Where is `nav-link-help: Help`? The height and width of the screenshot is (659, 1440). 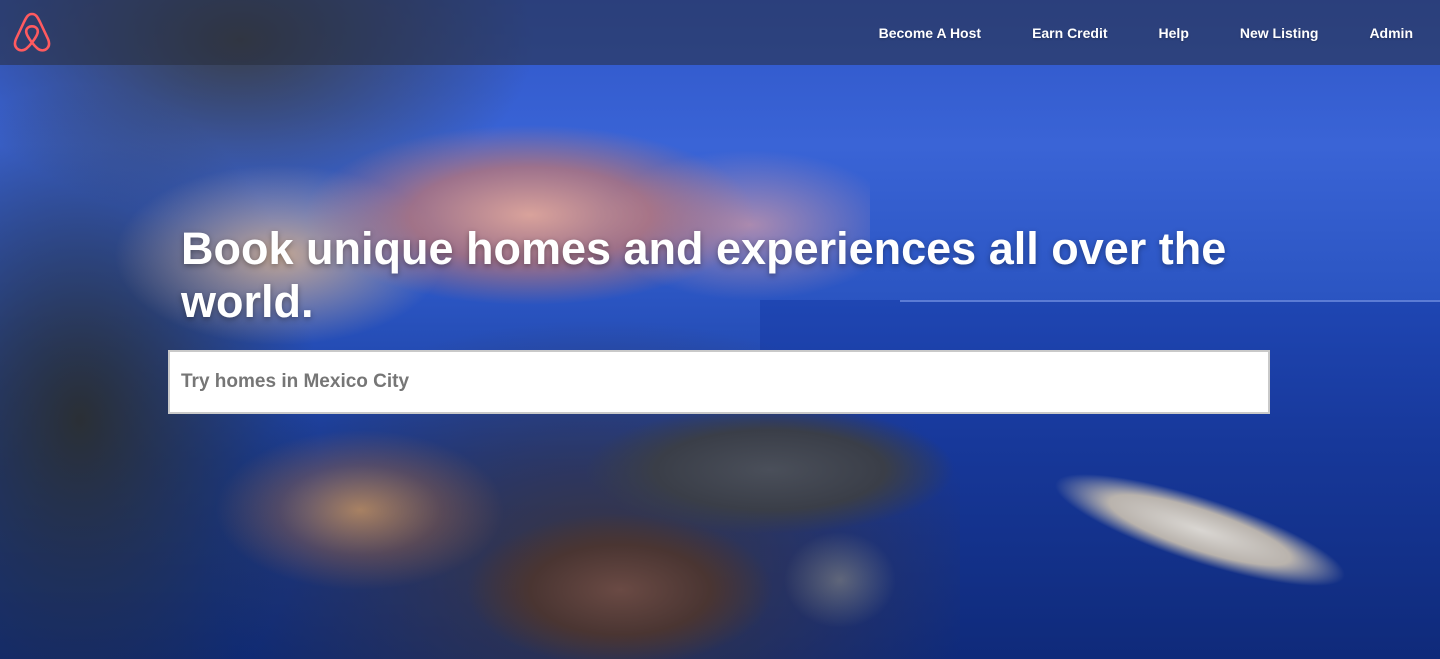 nav-link-help: Help is located at coordinates (1174, 33).